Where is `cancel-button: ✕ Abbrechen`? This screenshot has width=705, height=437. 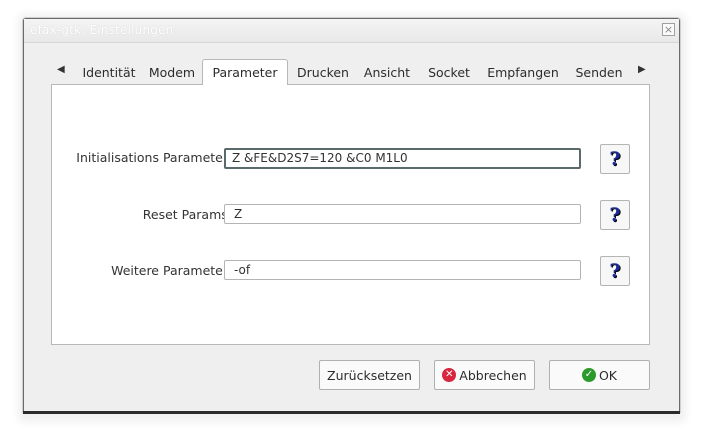
cancel-button: ✕ Abbrechen is located at coordinates (484, 375).